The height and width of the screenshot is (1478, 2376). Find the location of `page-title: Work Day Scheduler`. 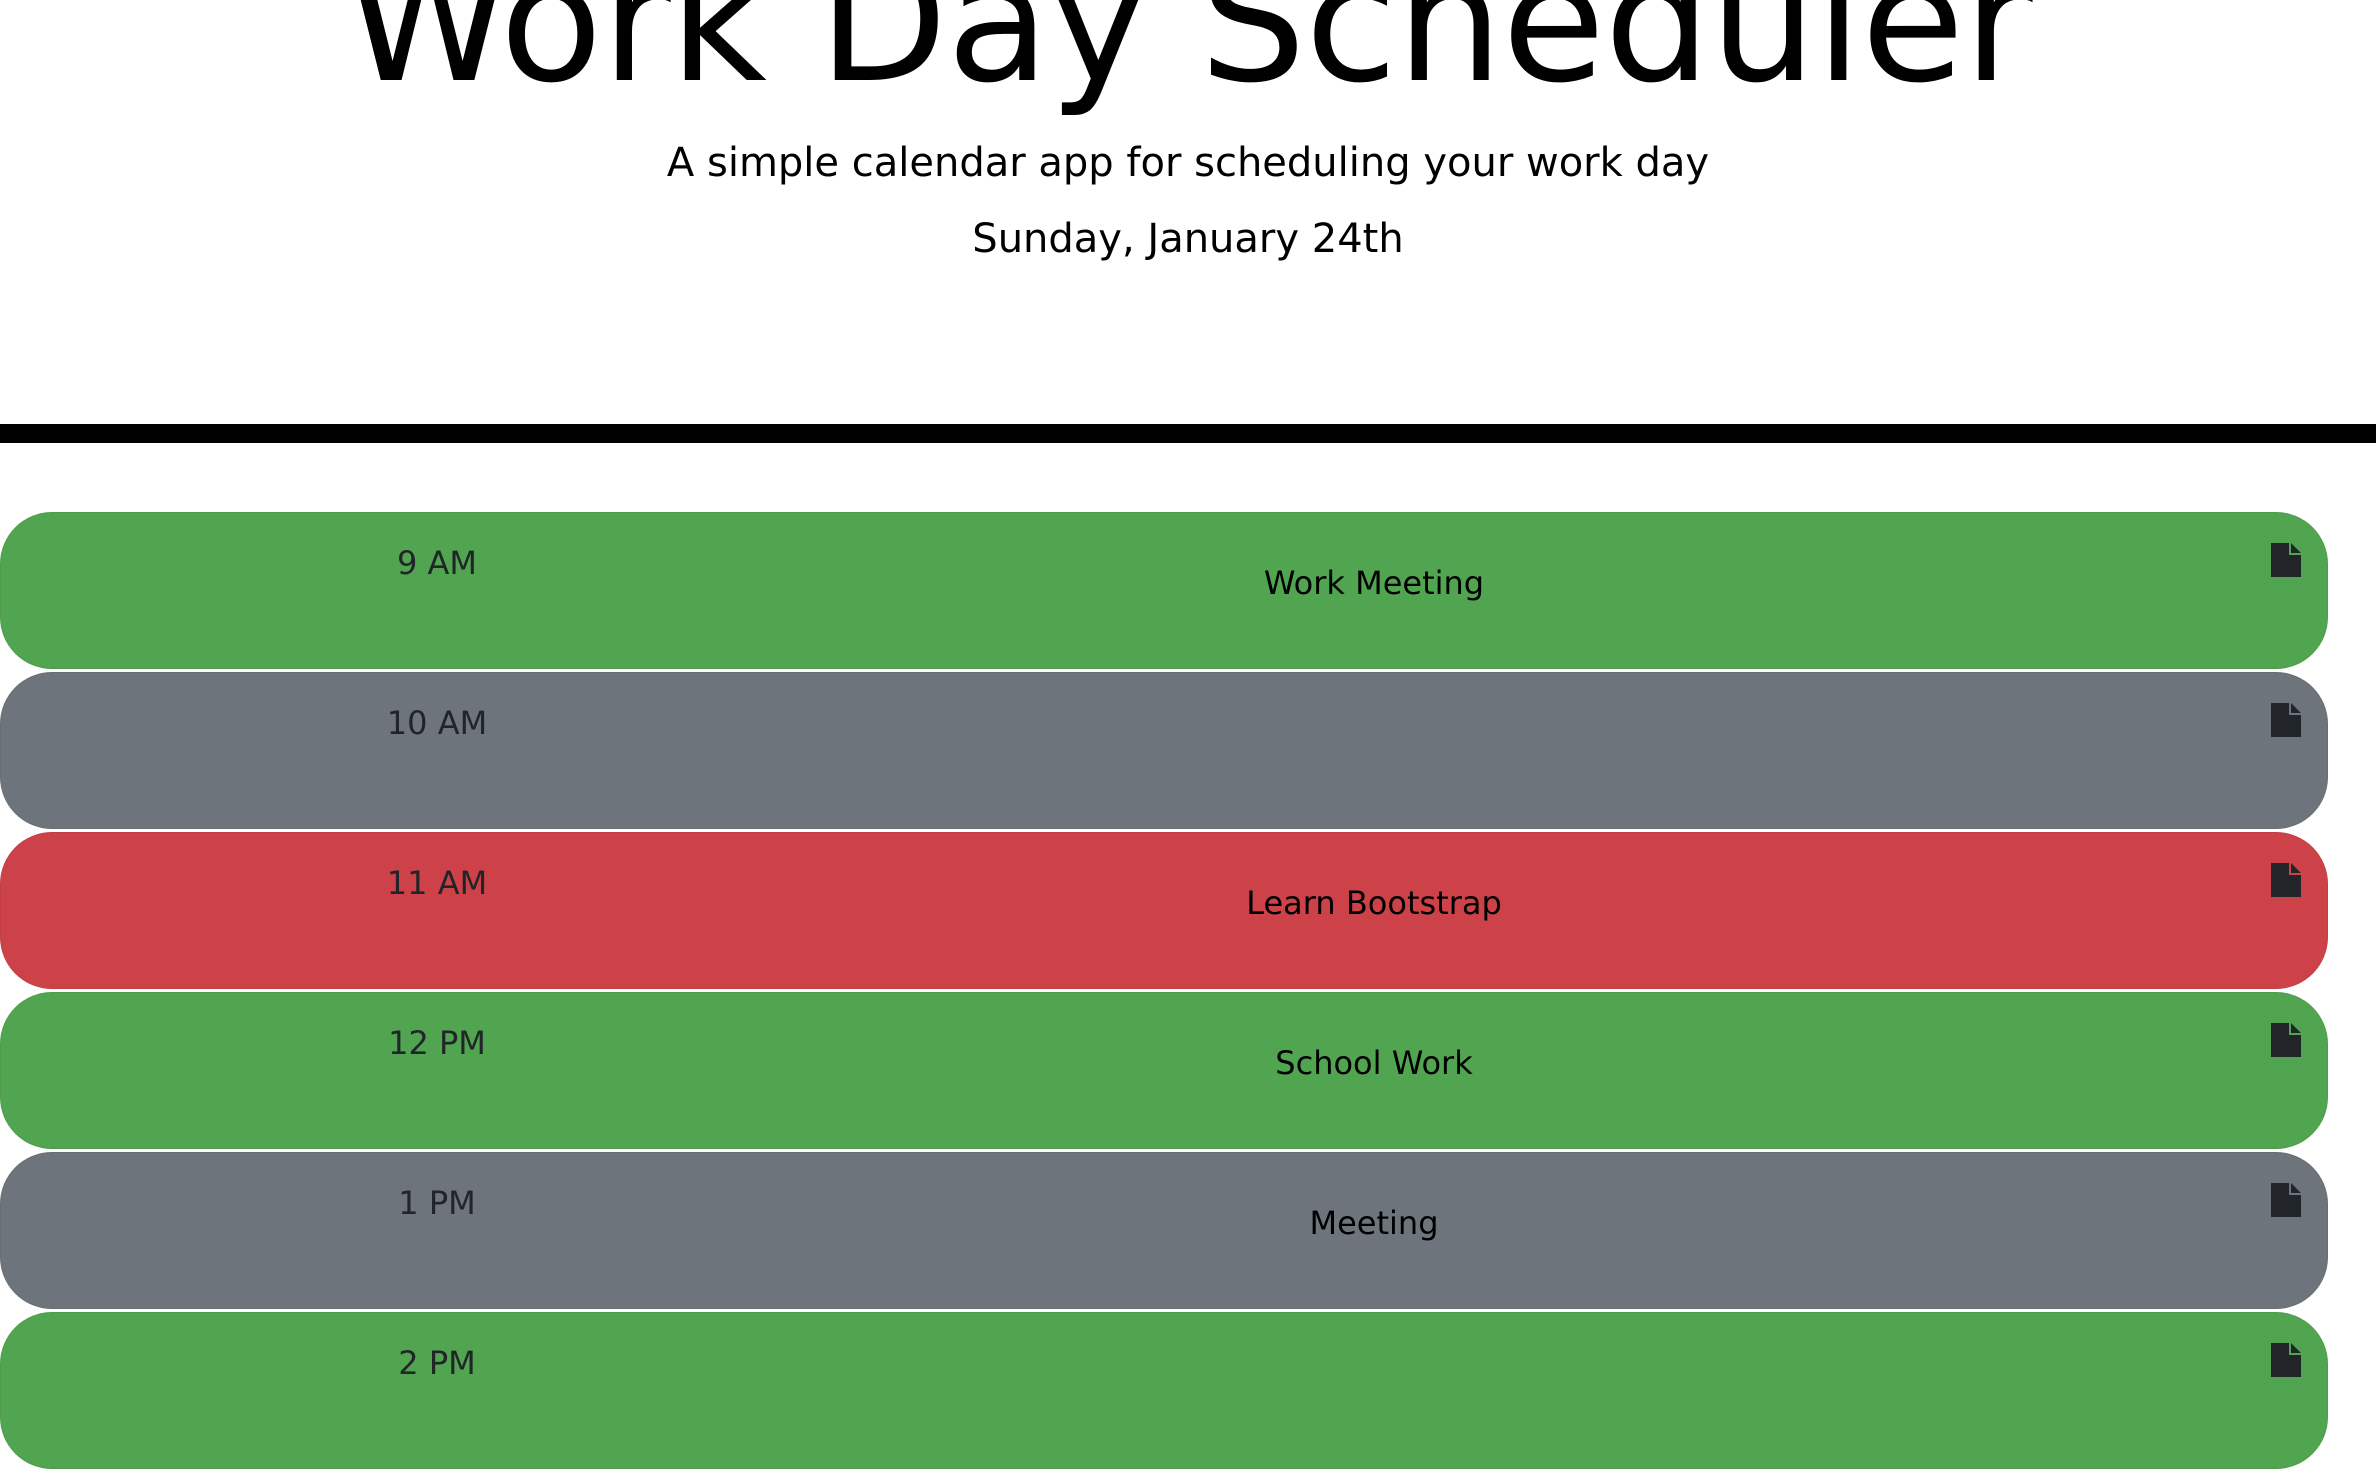

page-title: Work Day Scheduler is located at coordinates (1188, 60).